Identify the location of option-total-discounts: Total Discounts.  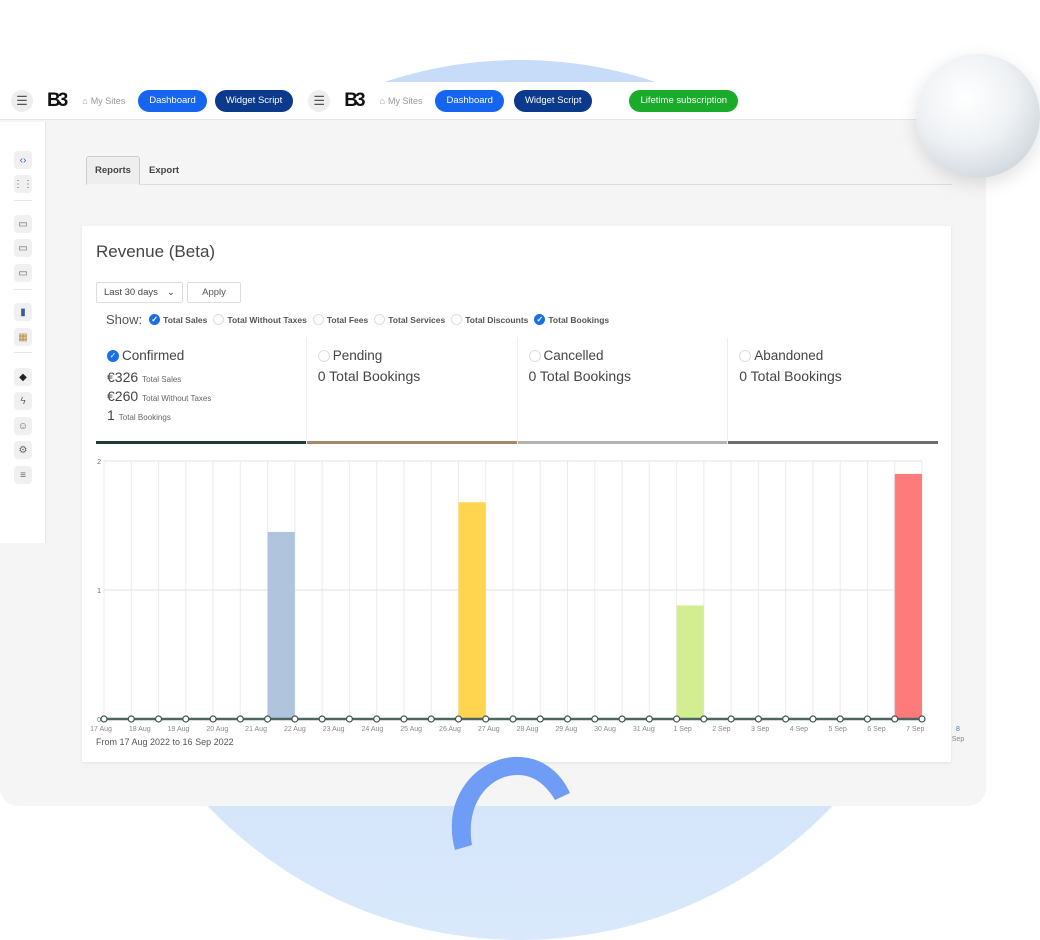
(489, 319).